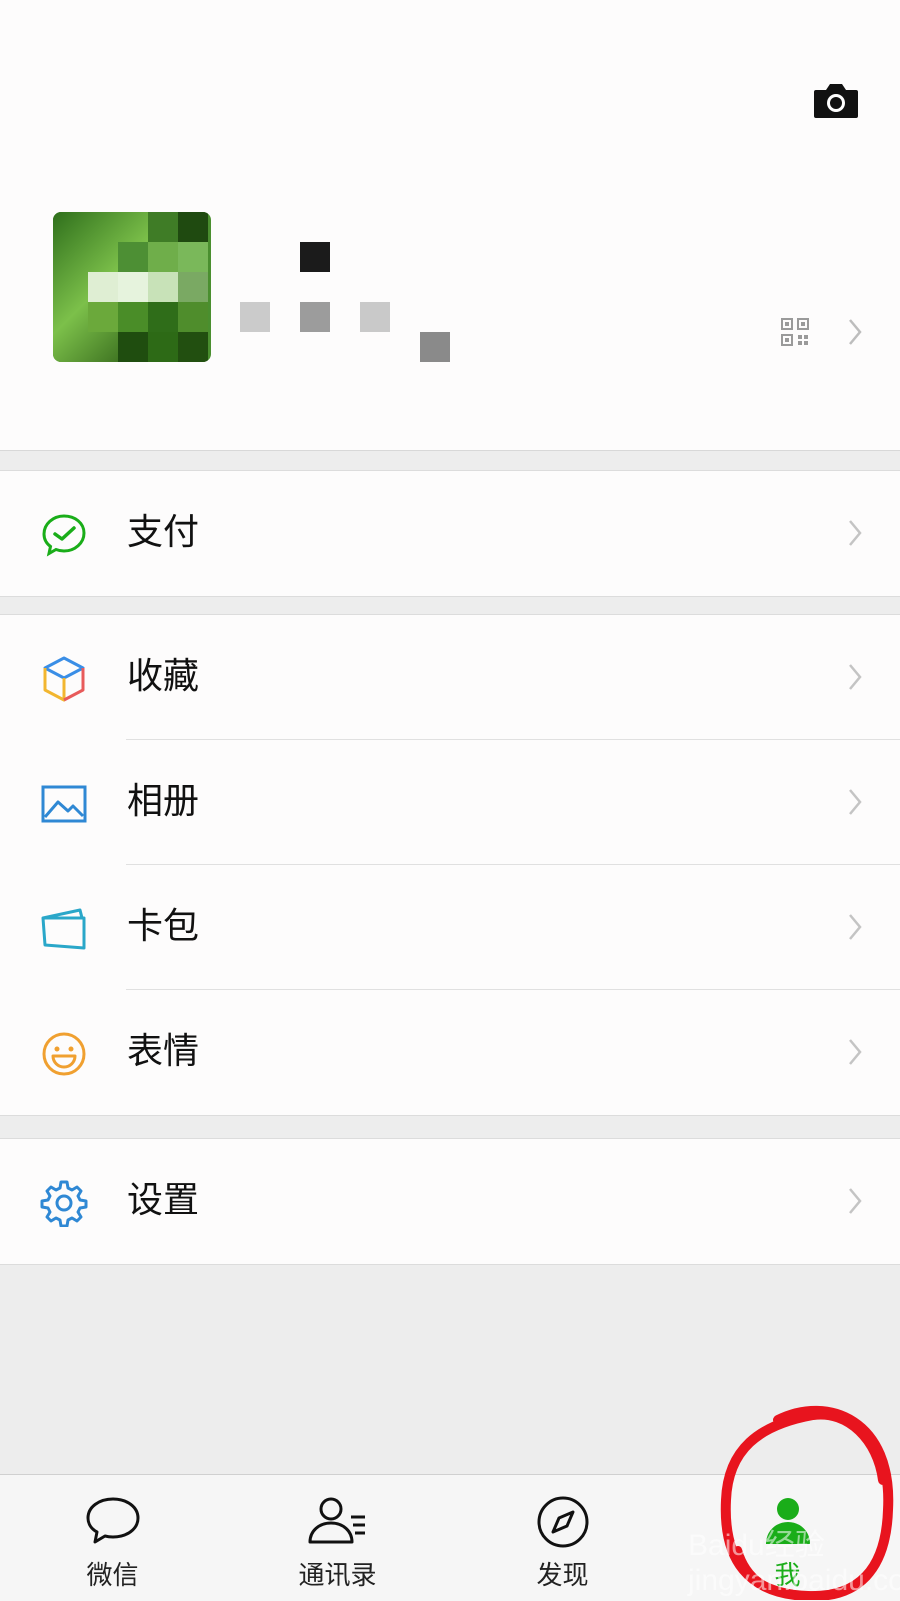 Image resolution: width=900 pixels, height=1601 pixels. Describe the element at coordinates (163, 1200) in the screenshot. I see `menu-item-label: 设置` at that location.